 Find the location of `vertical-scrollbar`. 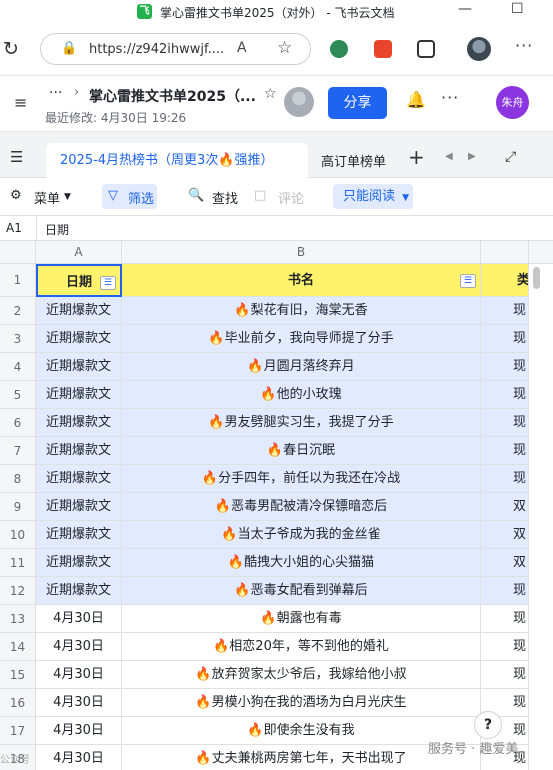

vertical-scrollbar is located at coordinates (536, 278).